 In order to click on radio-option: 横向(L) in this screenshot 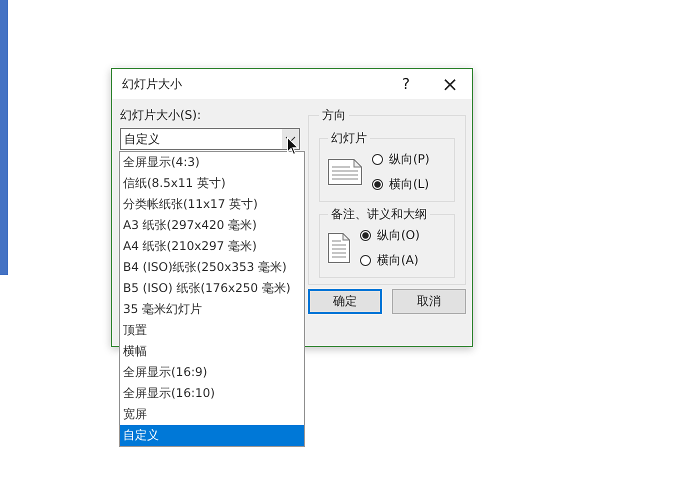, I will do `click(401, 184)`.